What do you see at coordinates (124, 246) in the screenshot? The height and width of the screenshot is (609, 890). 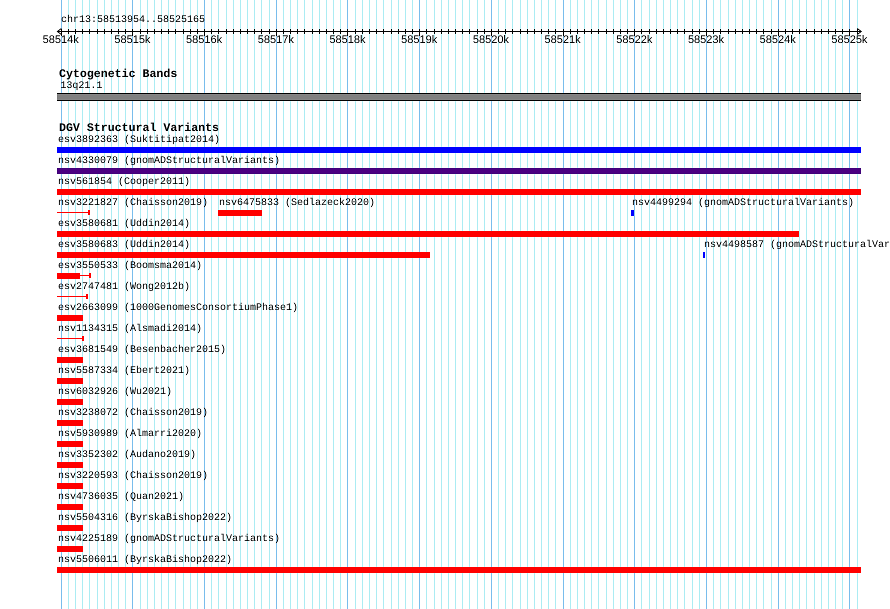 I see `feature-label: esv3580683 (Uddin2014)` at bounding box center [124, 246].